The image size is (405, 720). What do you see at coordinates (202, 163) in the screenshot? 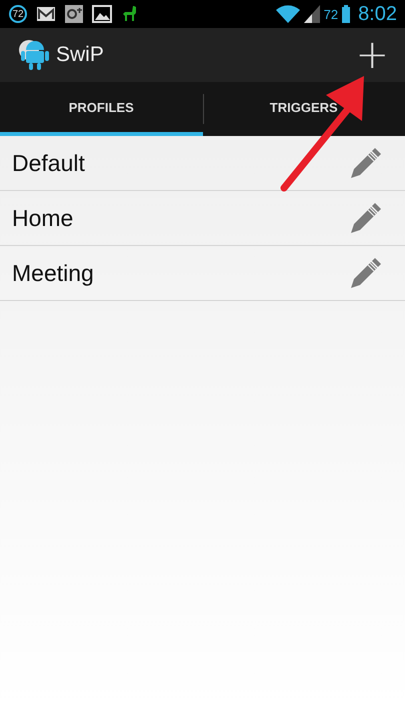
I see `profile-row: Default` at bounding box center [202, 163].